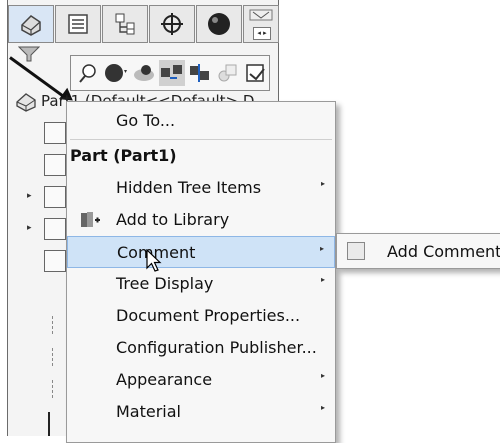 The height and width of the screenshot is (443, 500). Describe the element at coordinates (201, 156) in the screenshot. I see `menu-header-part: Part (Part1)` at that location.